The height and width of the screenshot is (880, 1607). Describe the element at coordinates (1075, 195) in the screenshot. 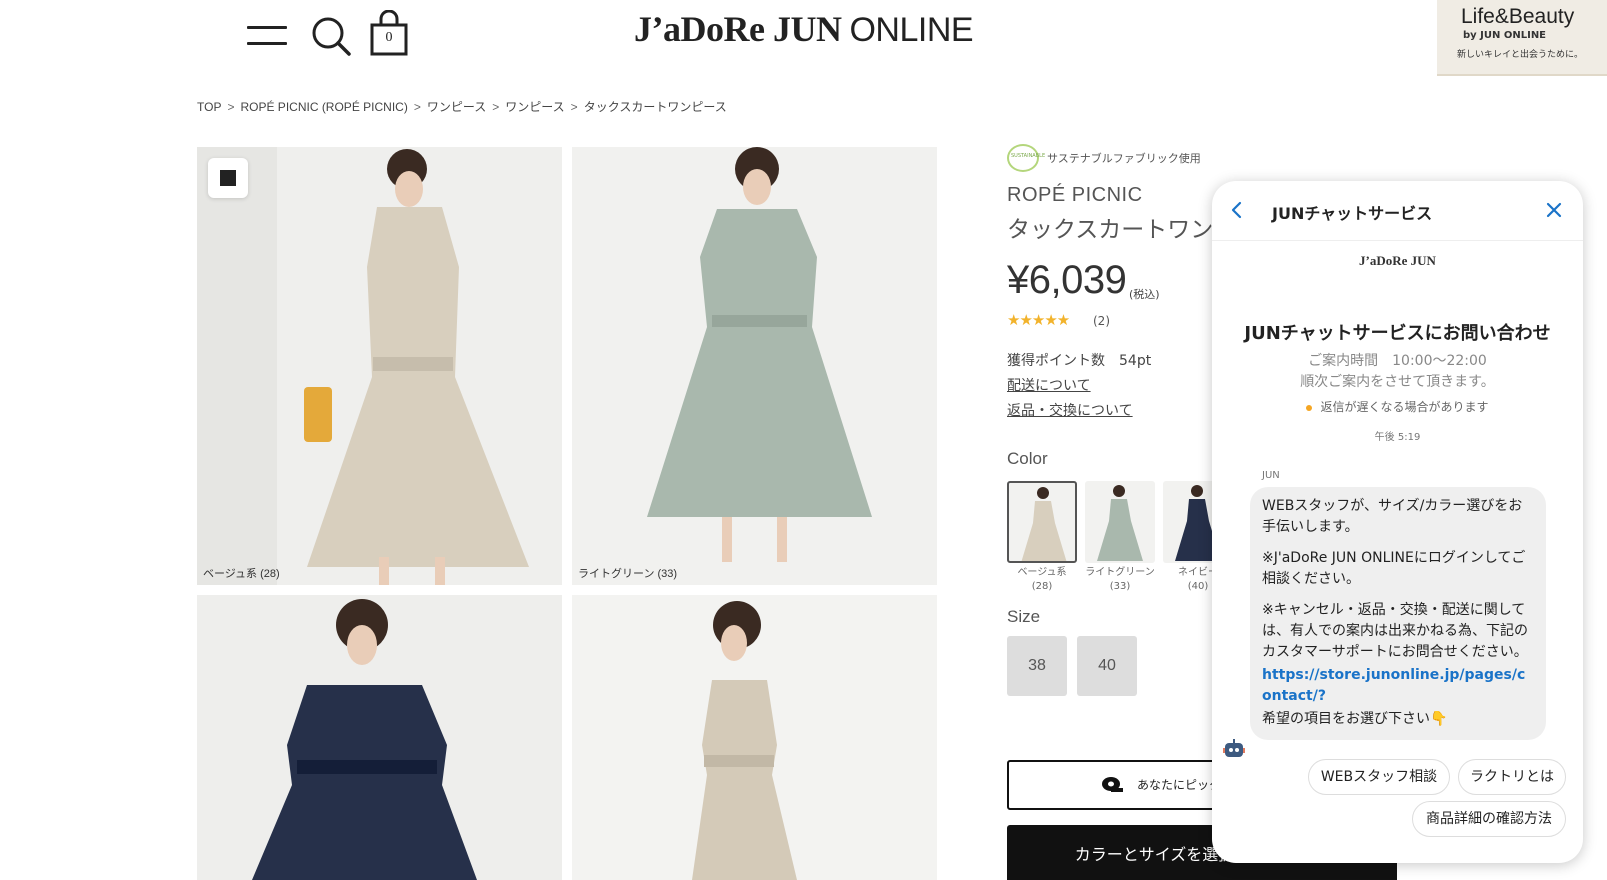

I see `product-brand: ROPÉ PICNIC` at that location.